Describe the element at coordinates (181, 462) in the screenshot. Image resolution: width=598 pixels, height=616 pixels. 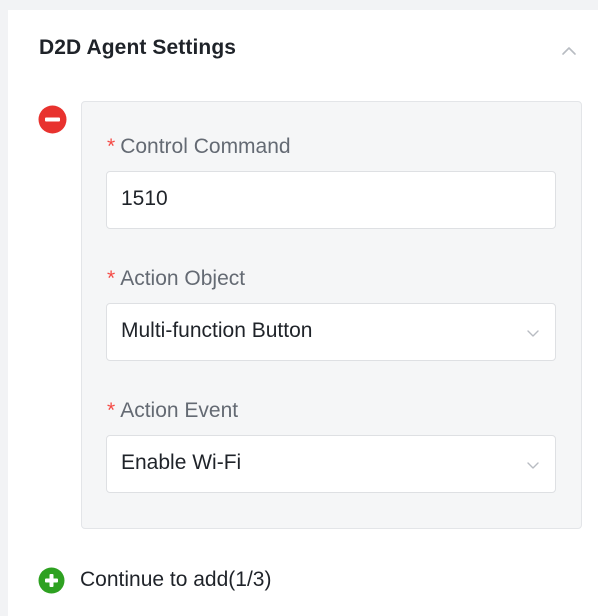
I see `action-event-value: Enable Wi-Fi` at that location.